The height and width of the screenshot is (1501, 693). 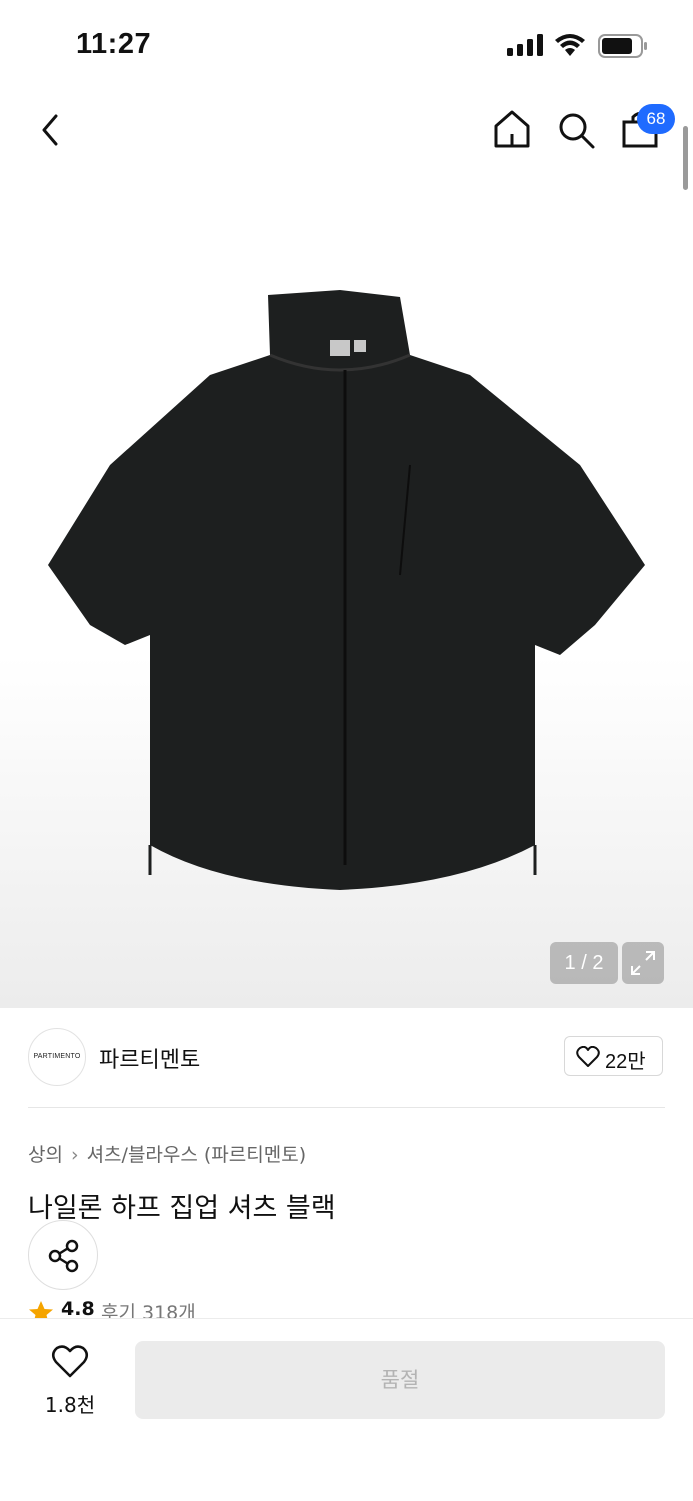 I want to click on product-title: 나일론 하프 집업 셔츠 블랙, so click(x=182, y=1208).